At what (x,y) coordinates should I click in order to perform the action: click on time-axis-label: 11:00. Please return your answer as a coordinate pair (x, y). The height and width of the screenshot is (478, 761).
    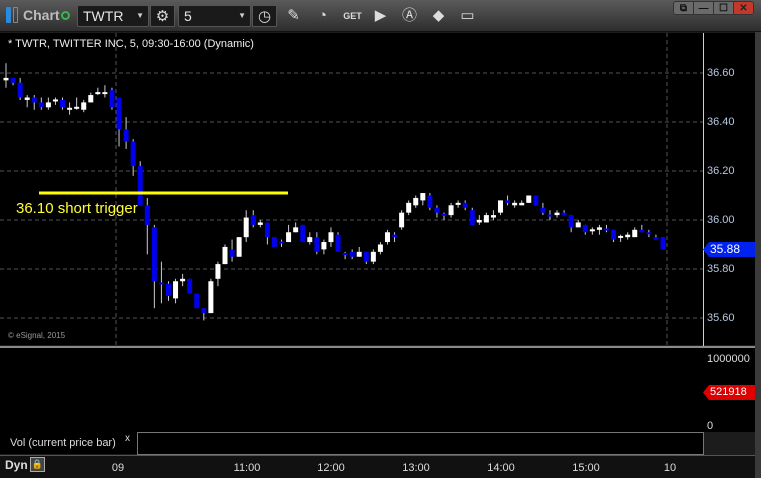
    Looking at the image, I should click on (247, 468).